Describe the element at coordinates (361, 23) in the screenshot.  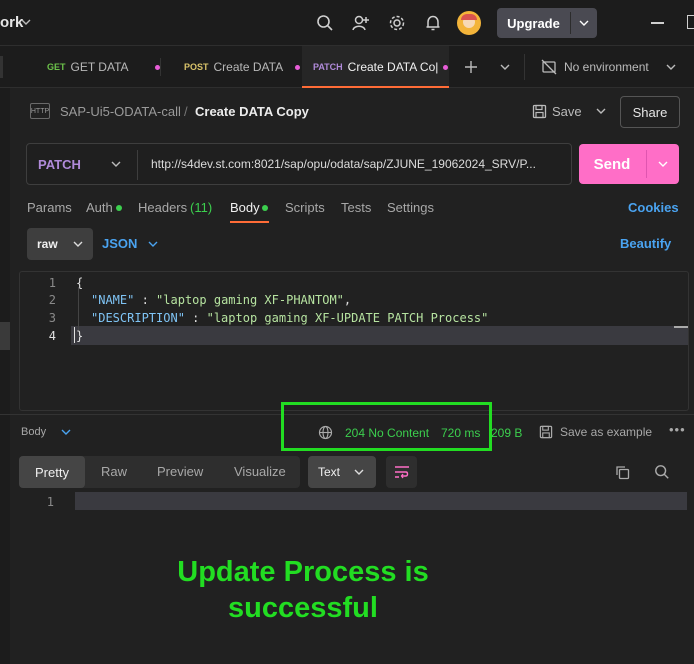
I see `invite-user-icon` at that location.